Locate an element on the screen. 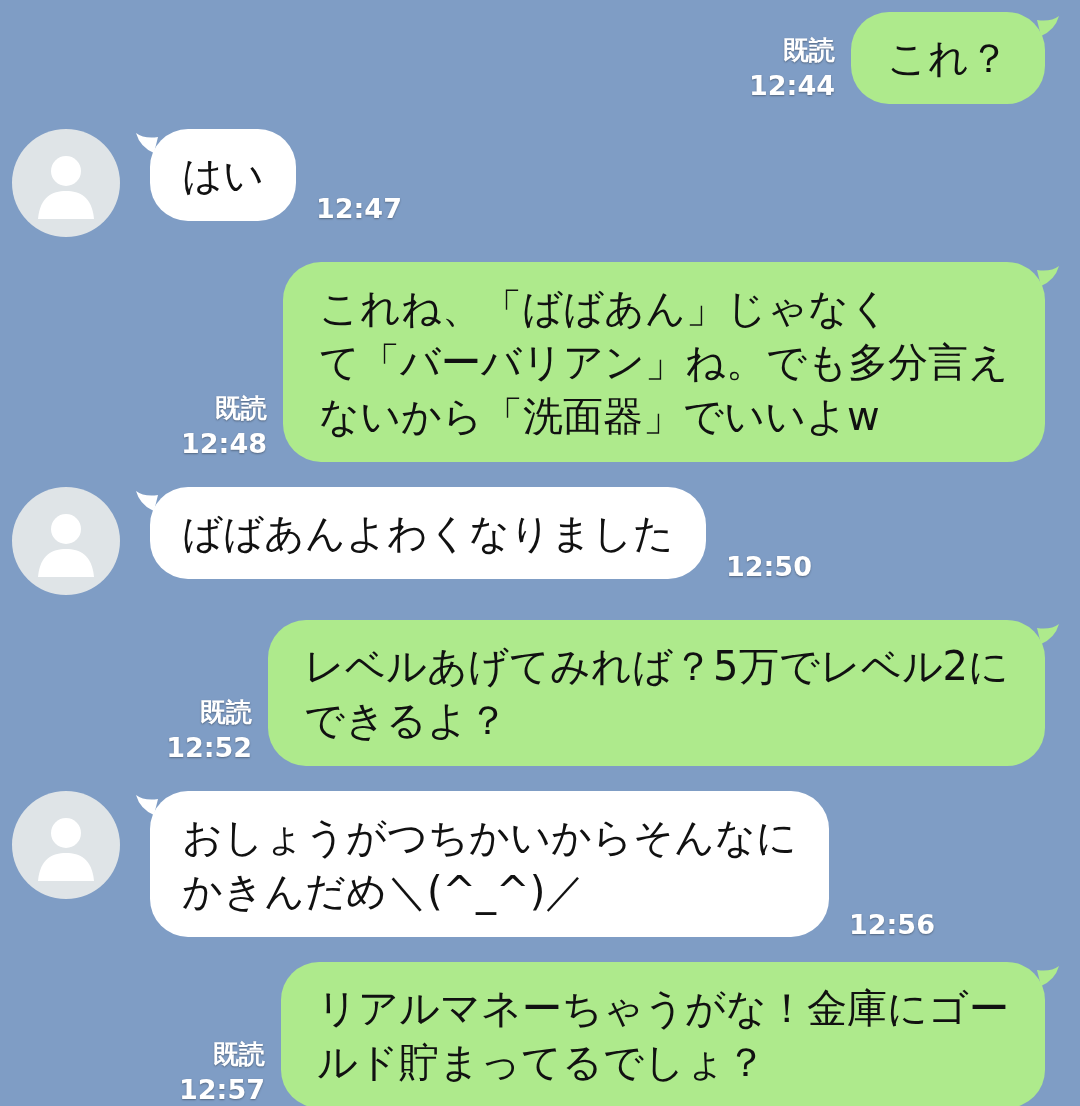 Image resolution: width=1080 pixels, height=1106 pixels. message-bubble: はい is located at coordinates (223, 175).